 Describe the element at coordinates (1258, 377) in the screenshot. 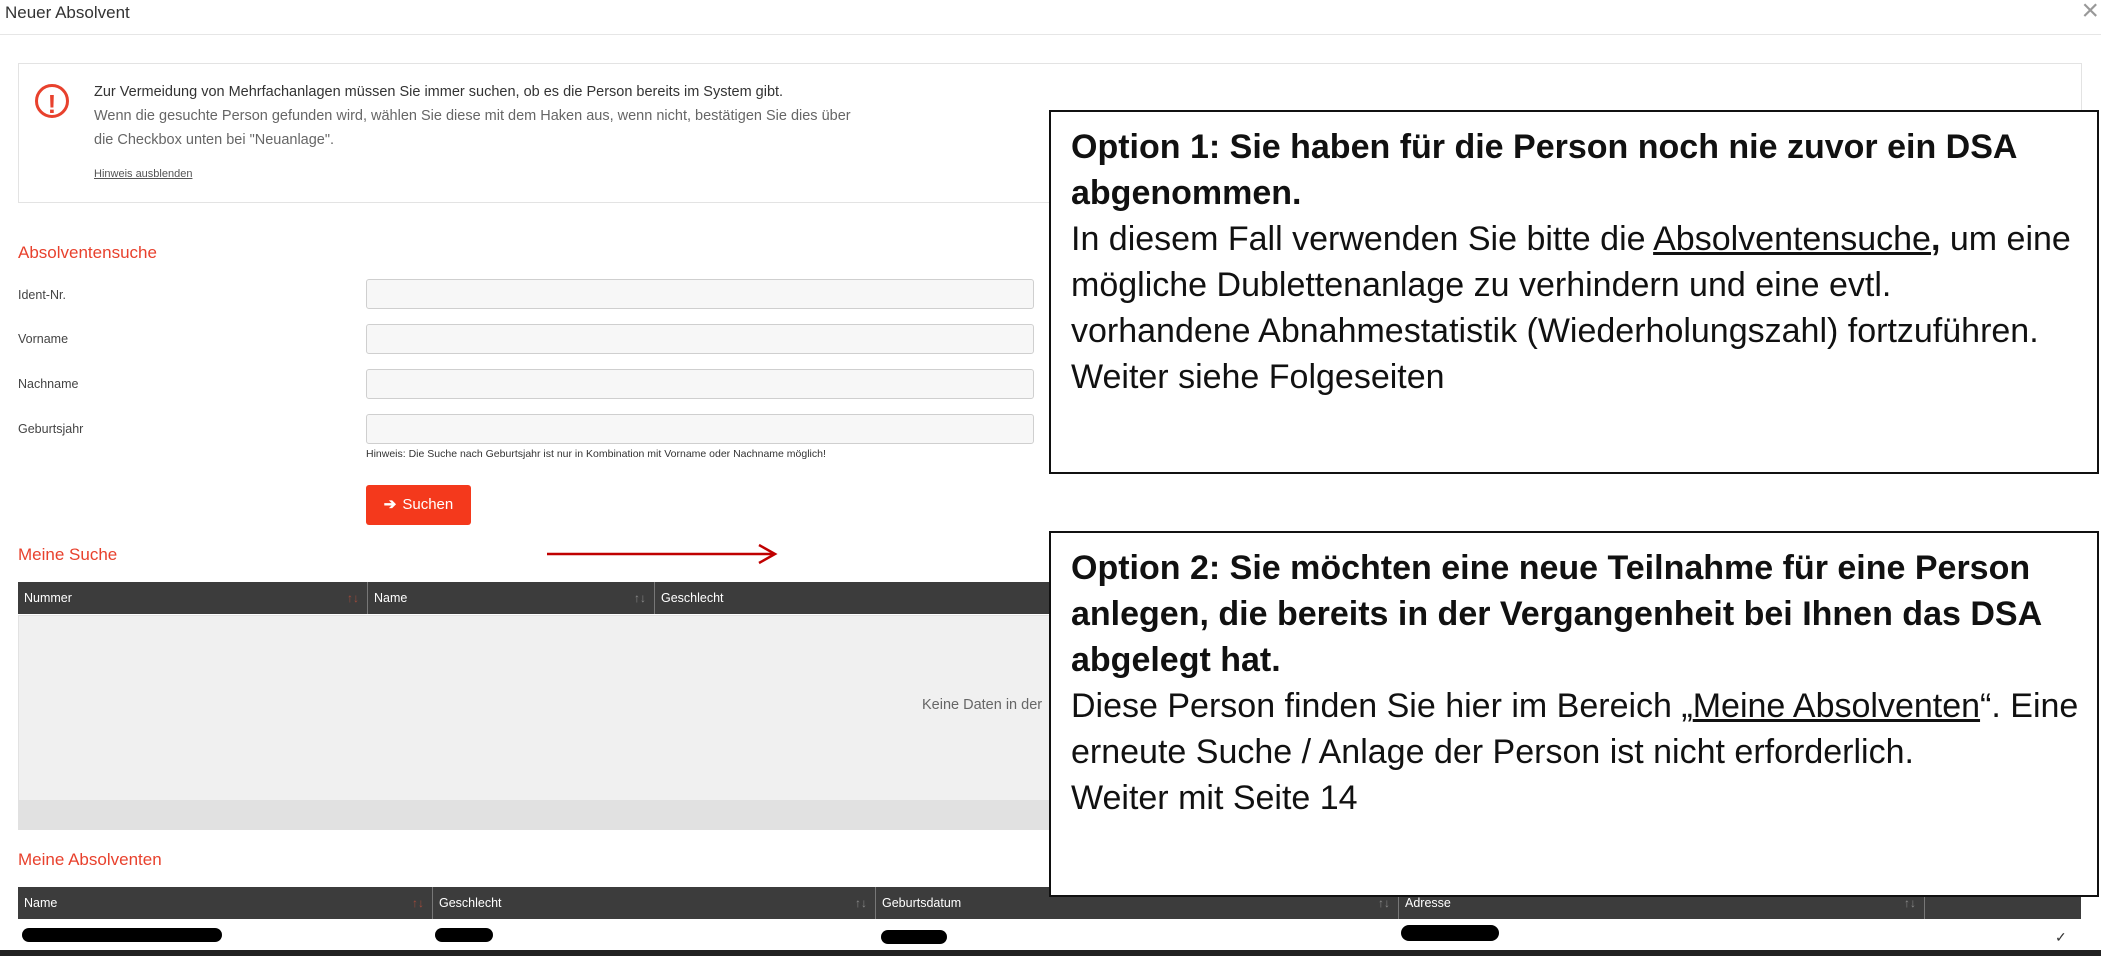

I see `callout-option1-footer: Weiter siehe Folgeseiten` at that location.